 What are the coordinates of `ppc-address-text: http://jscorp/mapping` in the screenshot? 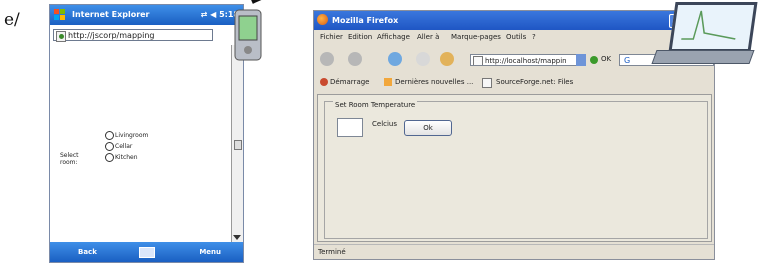 It's located at (111, 35).